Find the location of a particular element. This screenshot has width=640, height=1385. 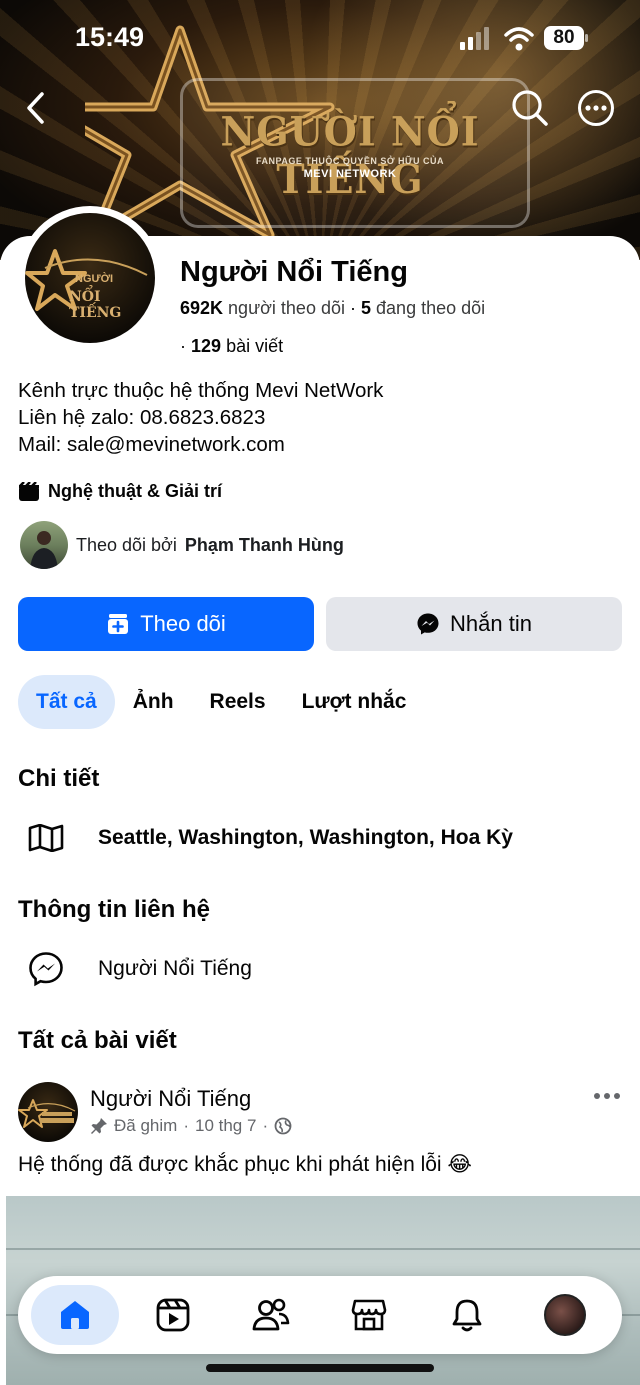

back-button is located at coordinates (36, 108).